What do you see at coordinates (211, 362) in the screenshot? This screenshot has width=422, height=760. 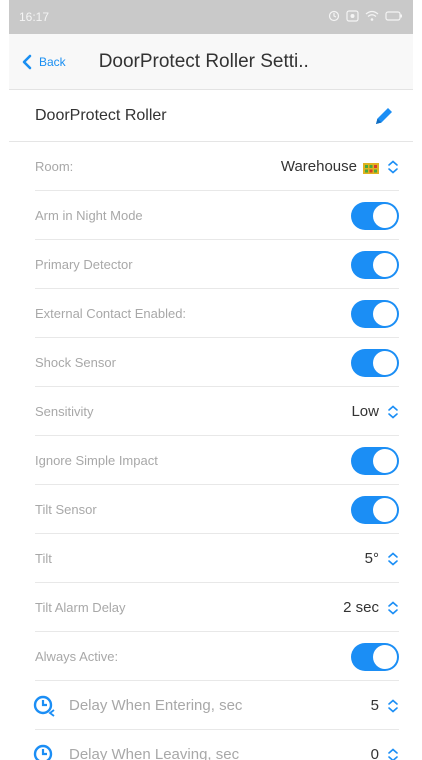 I see `shock-sensor-row: Shock Sensor` at bounding box center [211, 362].